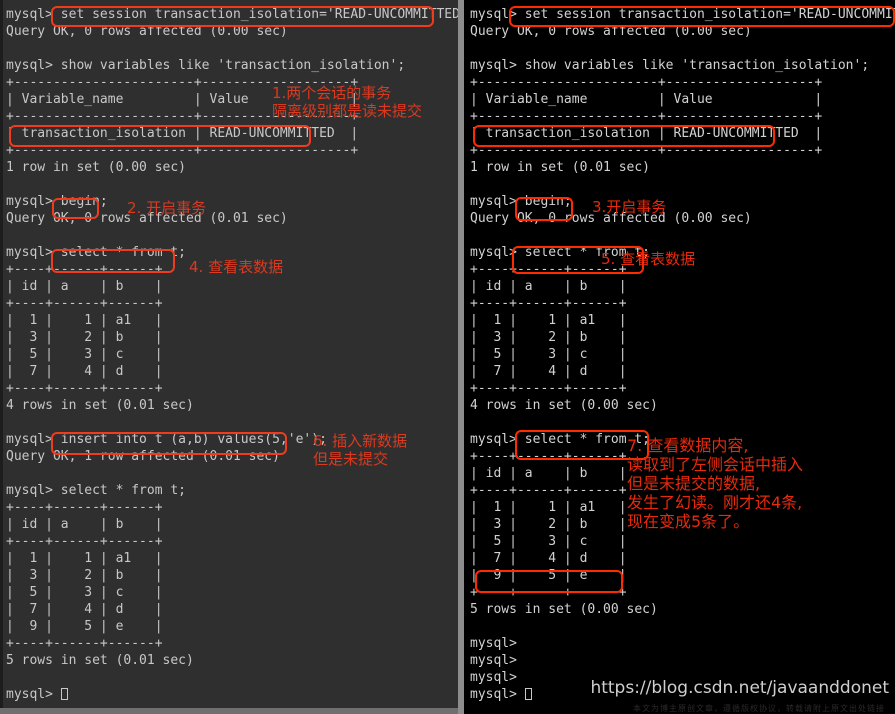  I want to click on left-window-edge, so click(1, 357).